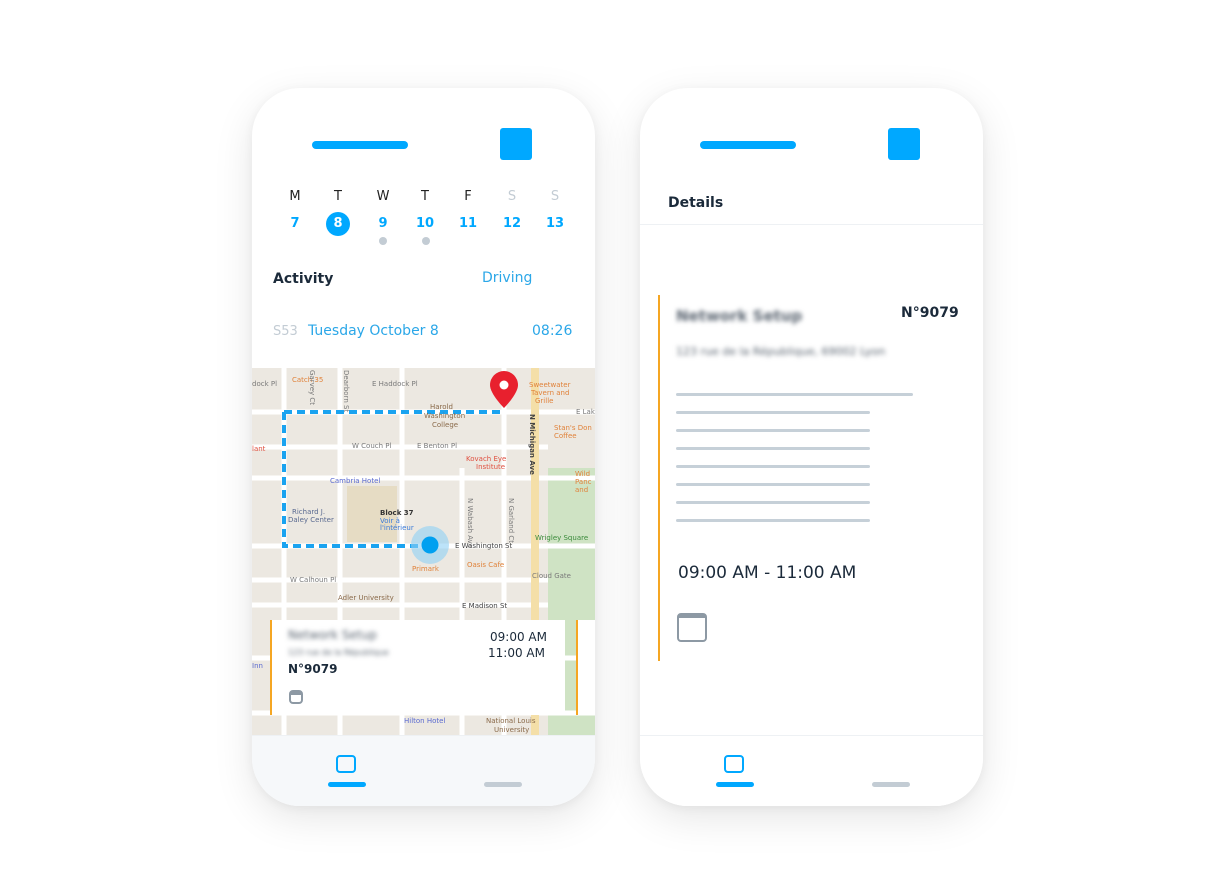 This screenshot has width=1220, height=880. I want to click on map-label: Garvey Ct, so click(312, 387).